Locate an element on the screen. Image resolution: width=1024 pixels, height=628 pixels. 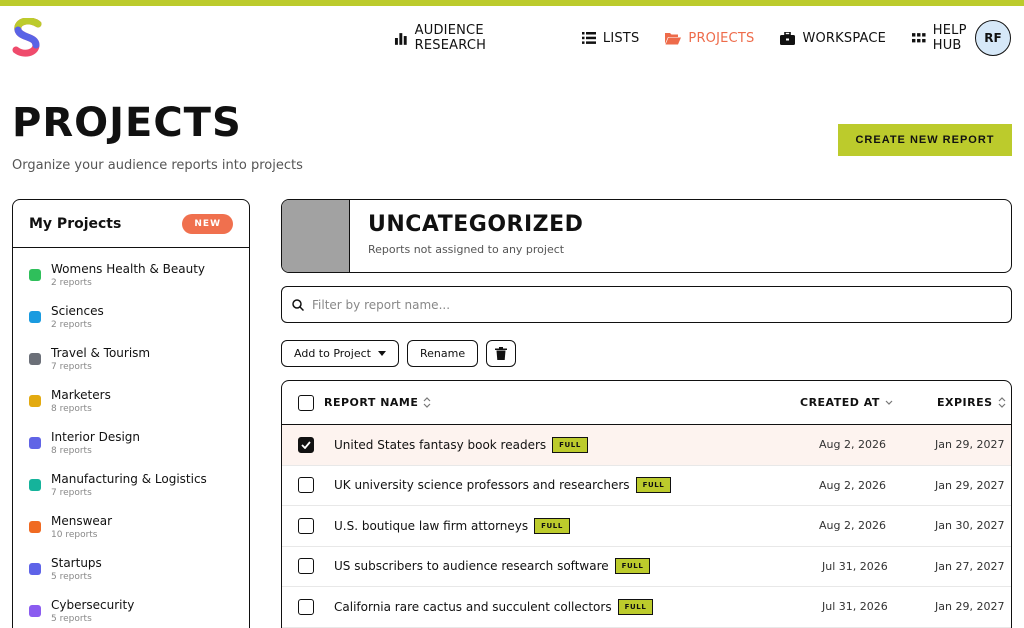
folder-open-icon is located at coordinates (673, 38).